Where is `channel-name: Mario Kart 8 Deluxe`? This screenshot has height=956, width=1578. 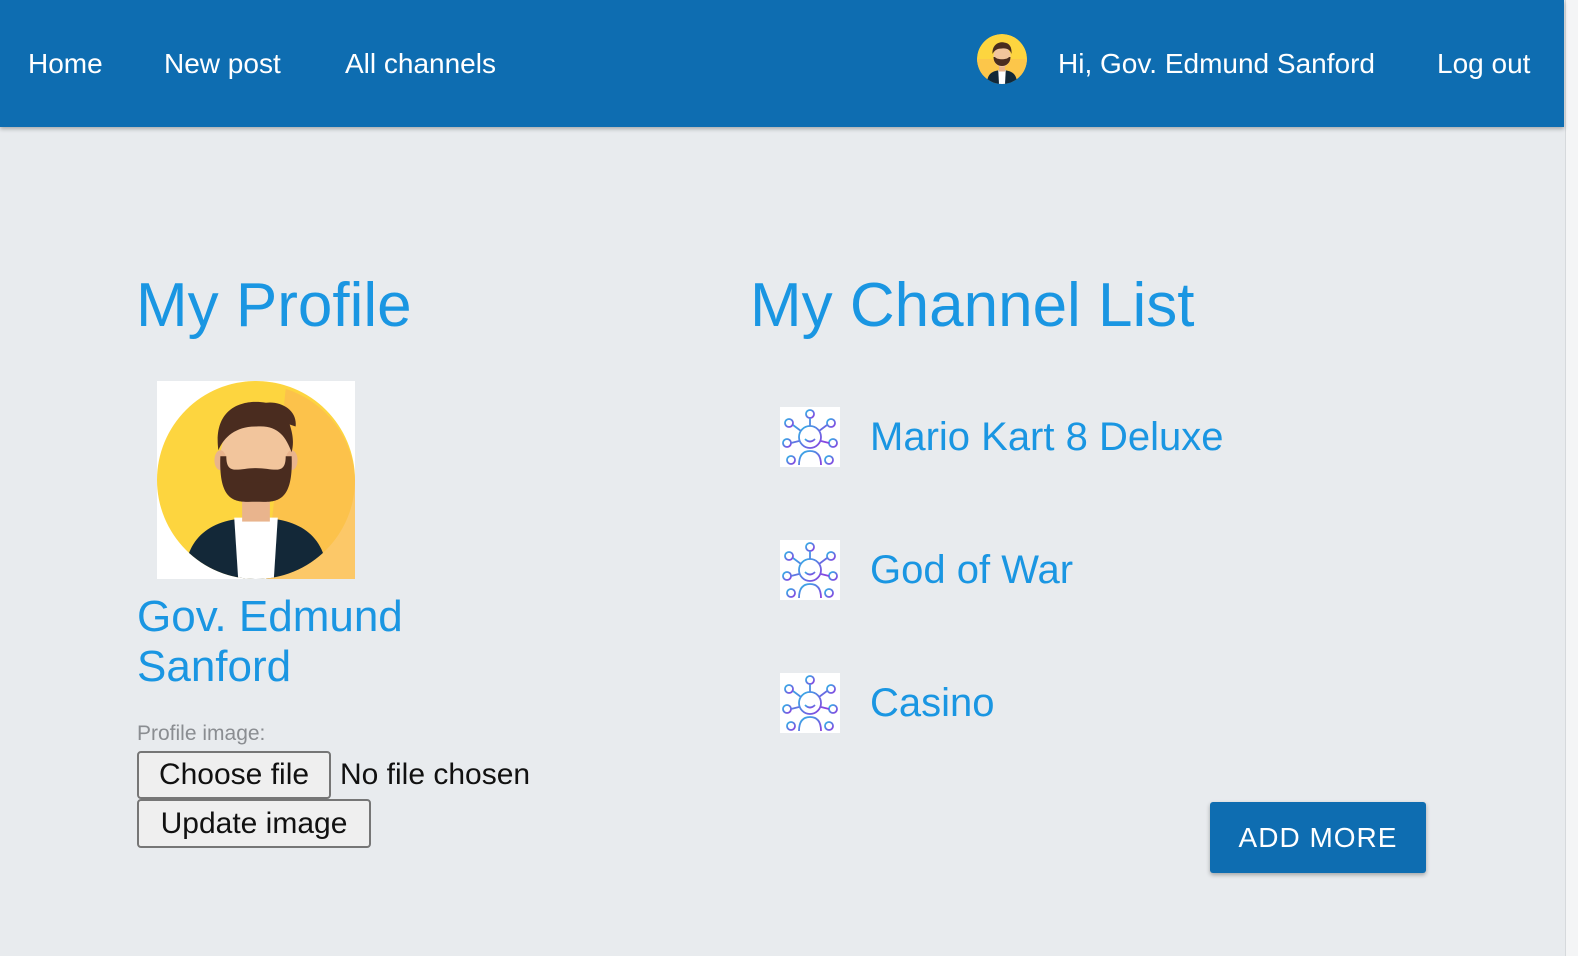 channel-name: Mario Kart 8 Deluxe is located at coordinates (1047, 437).